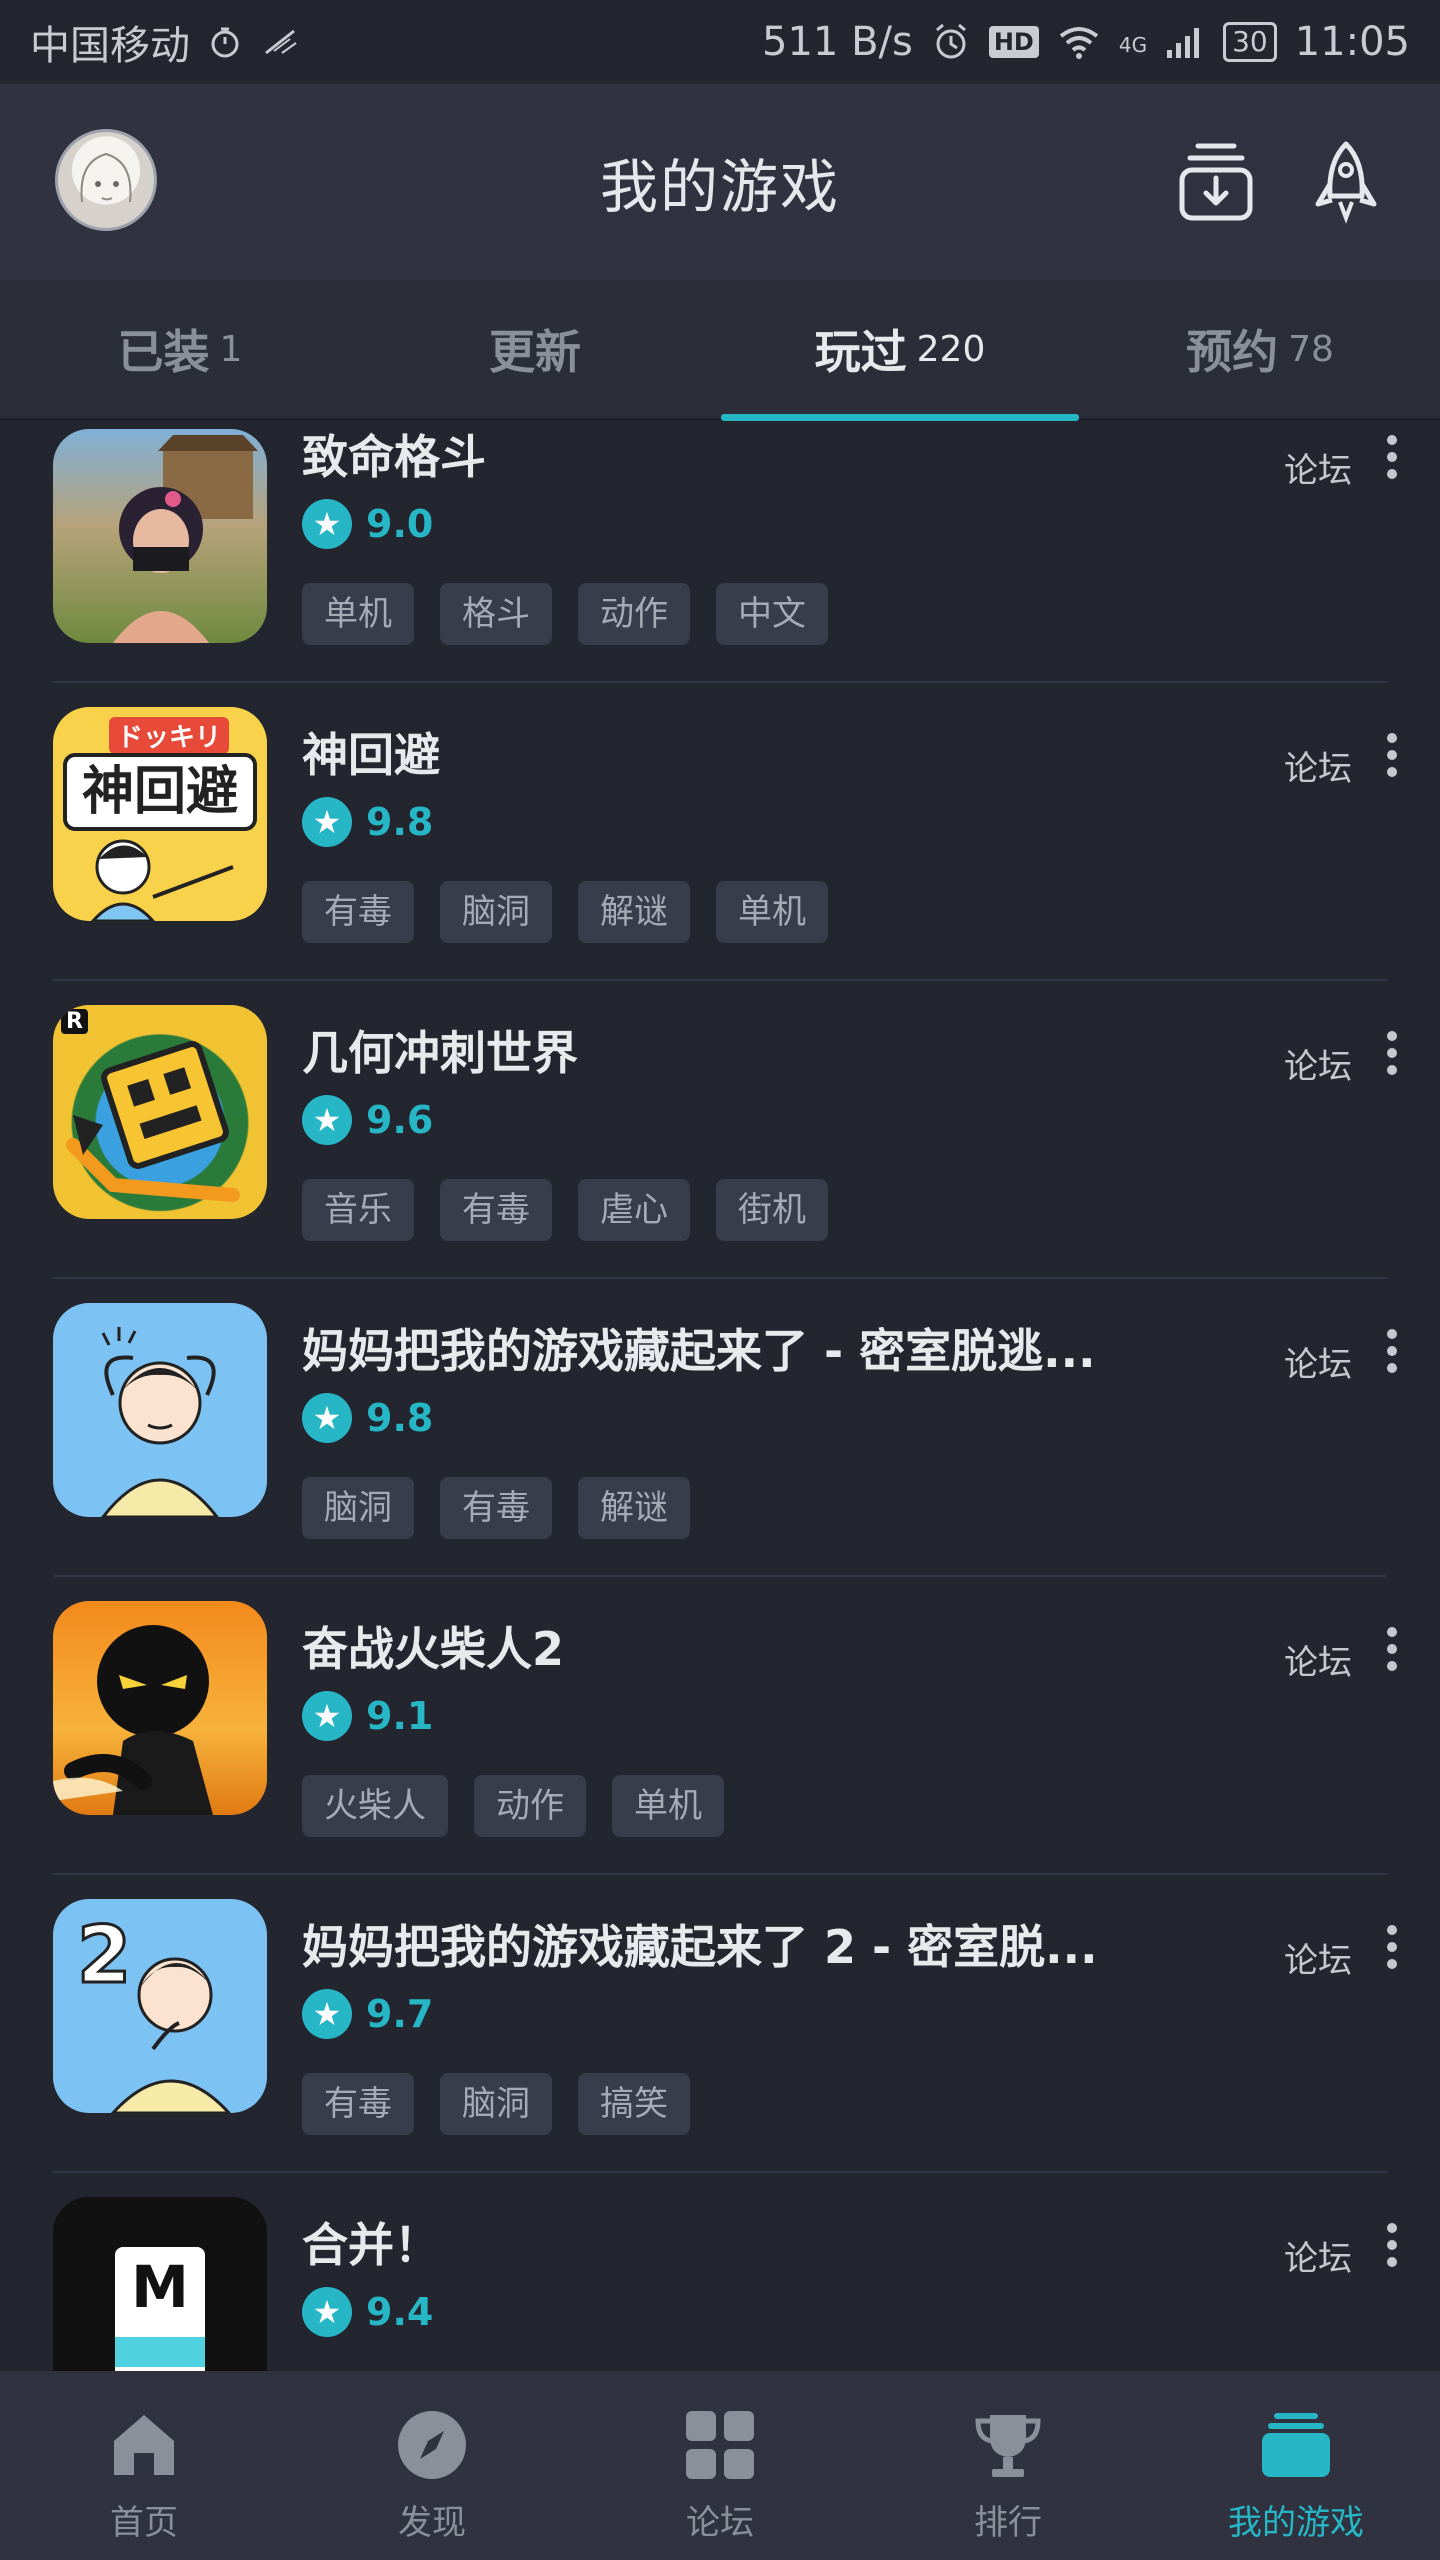 This screenshot has height=2560, width=1440. I want to click on game-row: 妈妈把我的游戏藏起来了 - 密室脱逃... ★ 9.8 脑洞 有毒 解谜 论坛, so click(720, 1428).